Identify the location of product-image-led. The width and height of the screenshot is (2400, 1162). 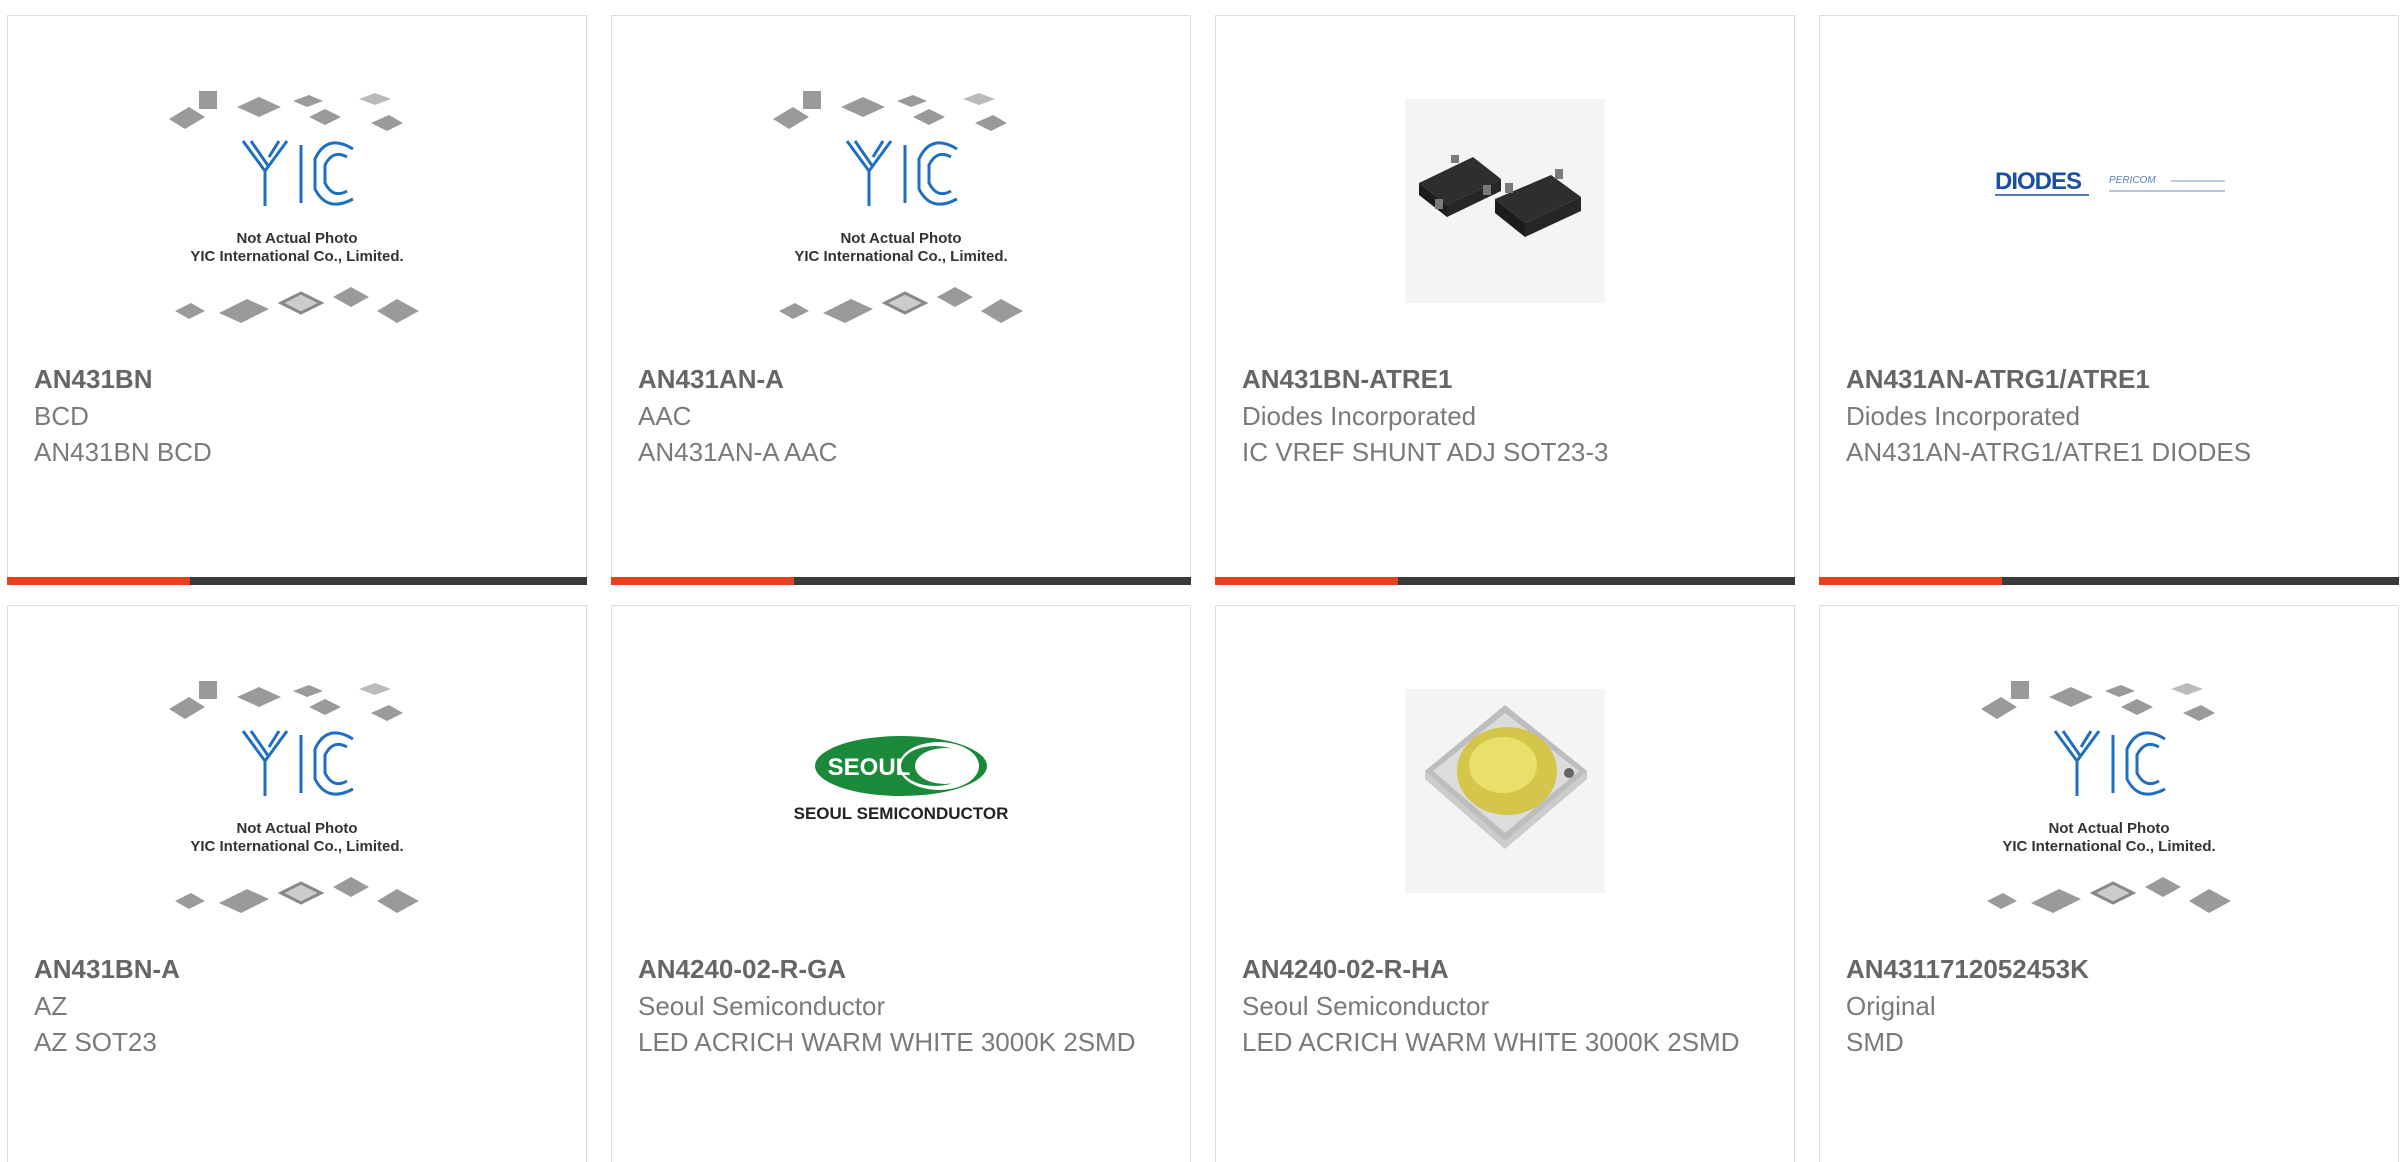
(1505, 796).